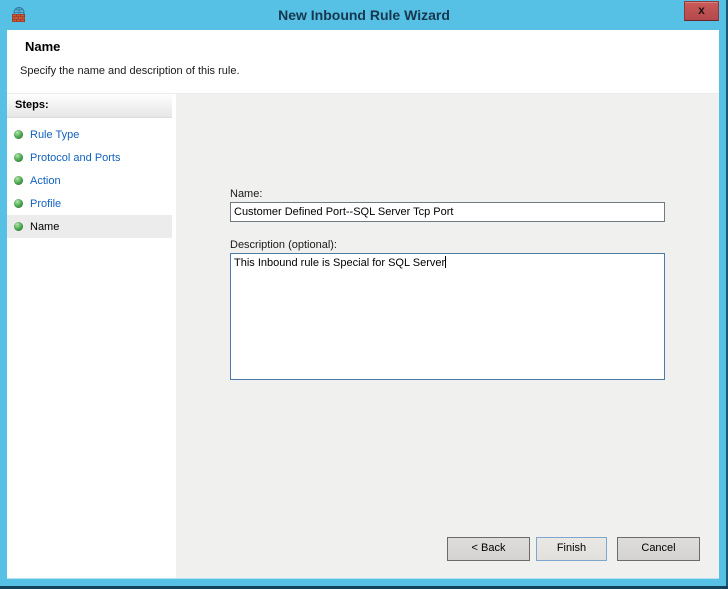 The image size is (728, 589). I want to click on sidebar-item-name: Name, so click(89, 226).